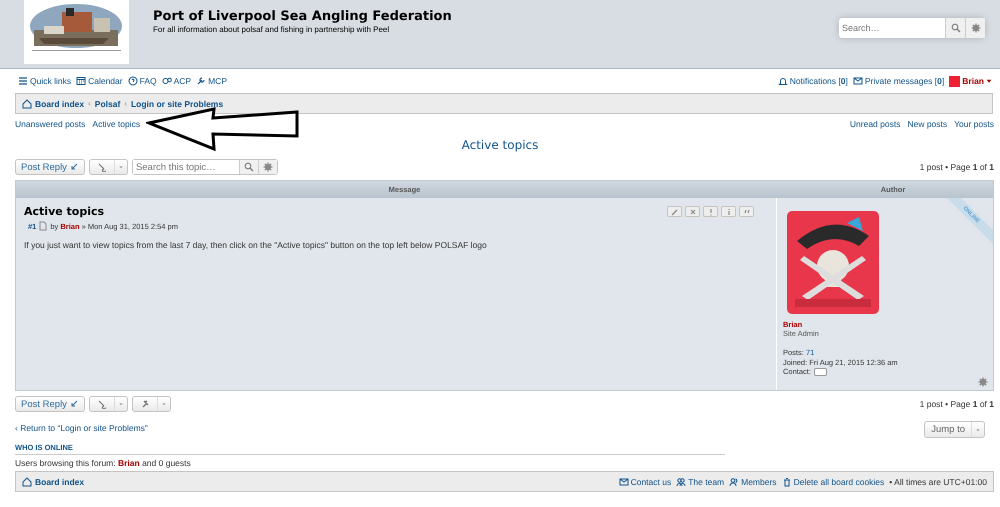 The image size is (1000, 507). What do you see at coordinates (728, 211) in the screenshot?
I see `info-button` at bounding box center [728, 211].